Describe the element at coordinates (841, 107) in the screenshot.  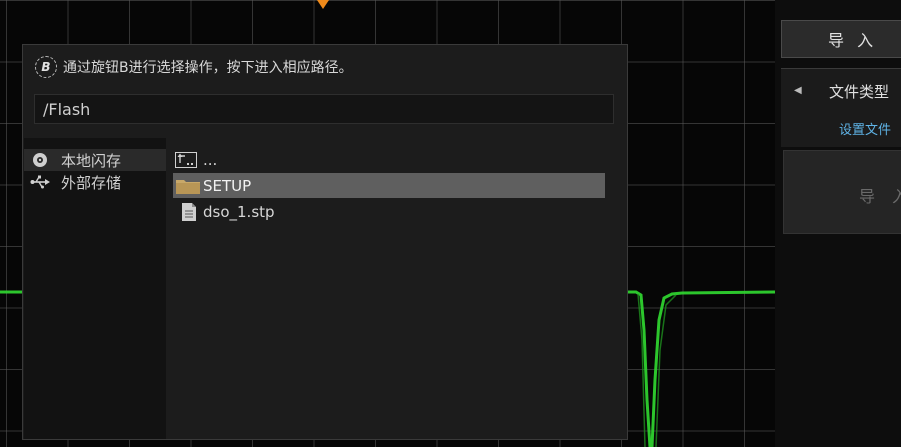
I see `file-type-softkey: ◀ 文件类型 设置文件` at that location.